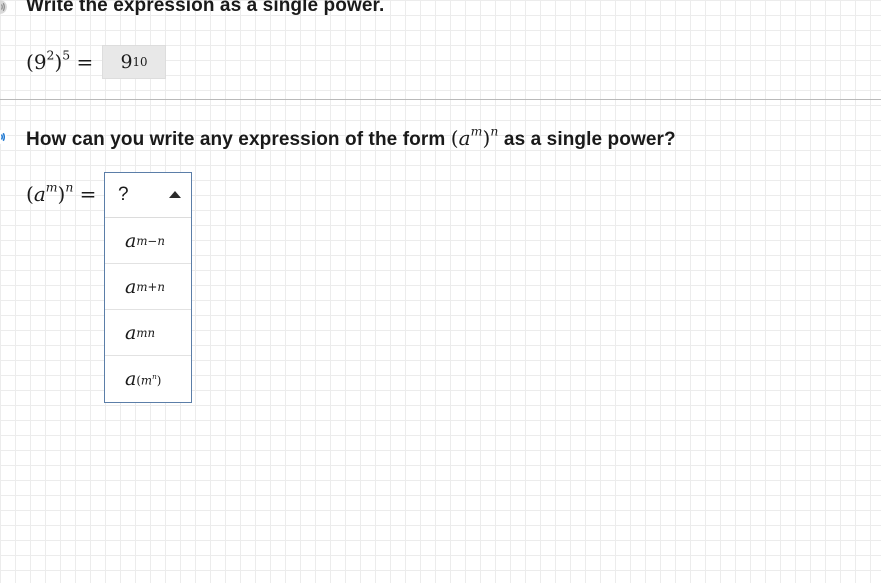 The width and height of the screenshot is (881, 583). I want to click on dropdown-selected-value: ?, so click(123, 194).